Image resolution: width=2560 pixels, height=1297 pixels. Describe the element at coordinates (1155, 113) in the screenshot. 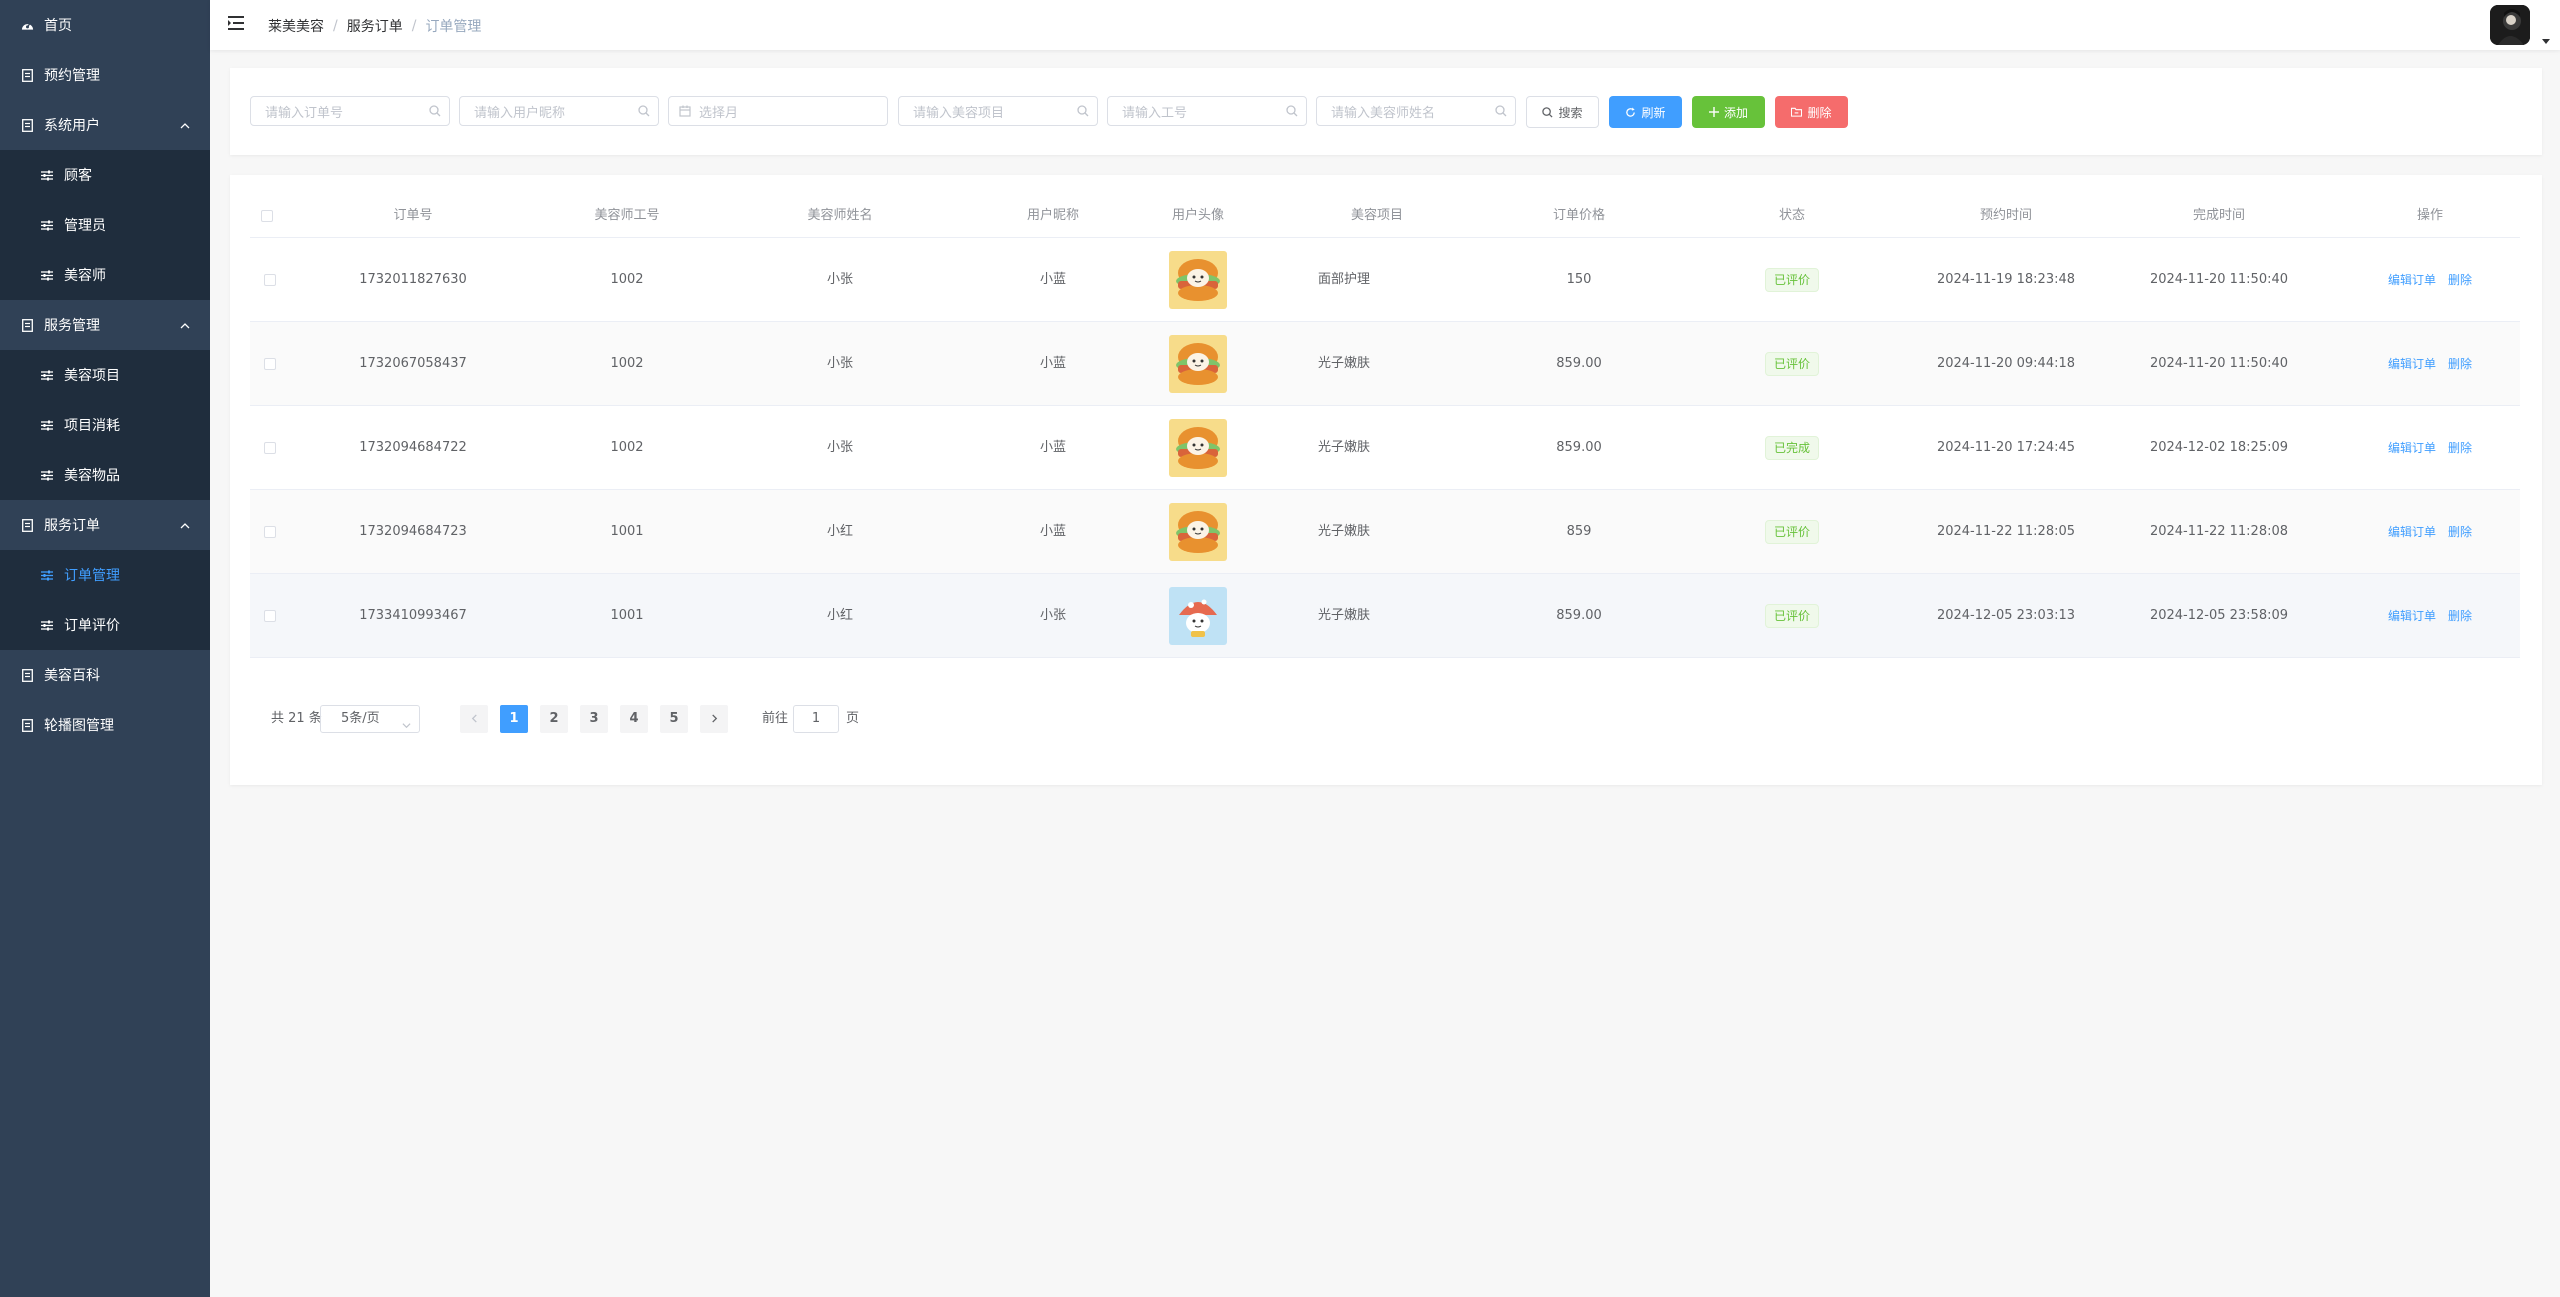

I see `job-no-placeholder: 请输入工号` at that location.